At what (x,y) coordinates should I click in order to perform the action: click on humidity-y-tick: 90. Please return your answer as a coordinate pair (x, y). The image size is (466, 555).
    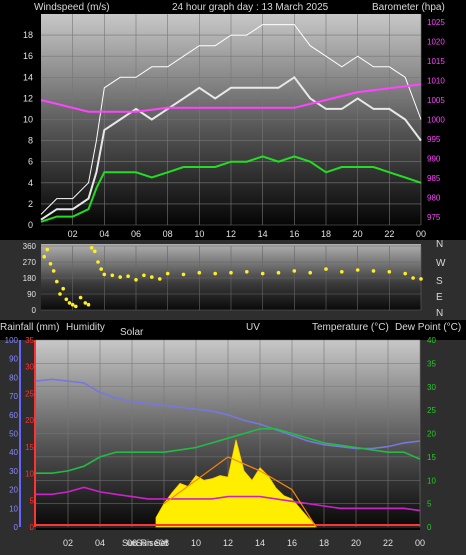
    Looking at the image, I should click on (13, 359).